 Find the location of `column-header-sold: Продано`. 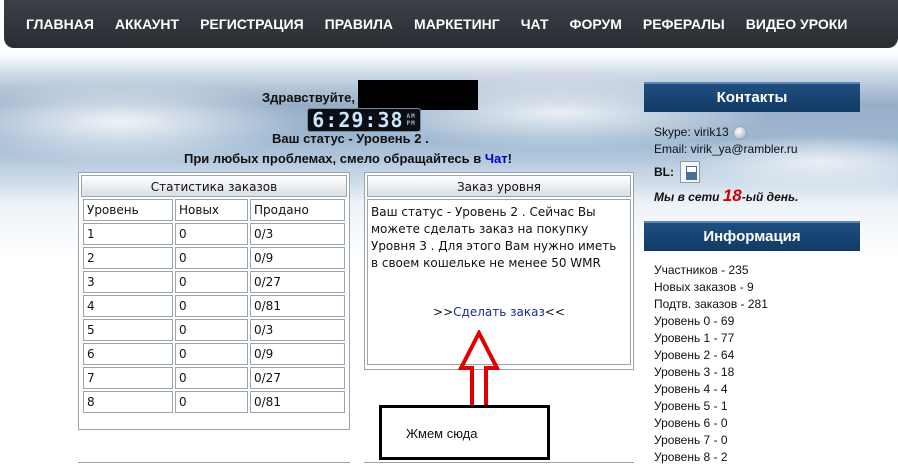

column-header-sold: Продано is located at coordinates (297, 210).